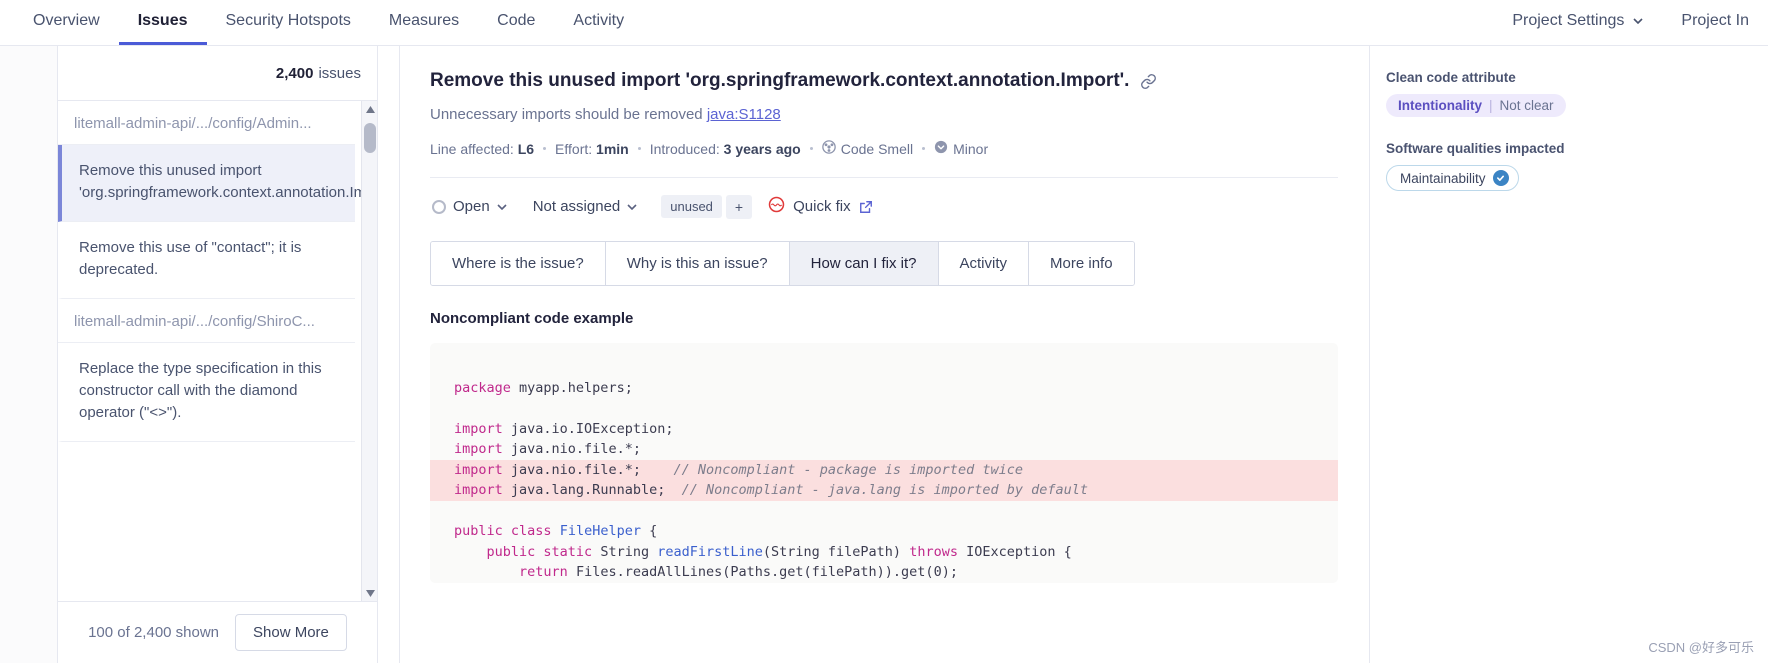  What do you see at coordinates (28, 354) in the screenshot?
I see `left-gutter` at bounding box center [28, 354].